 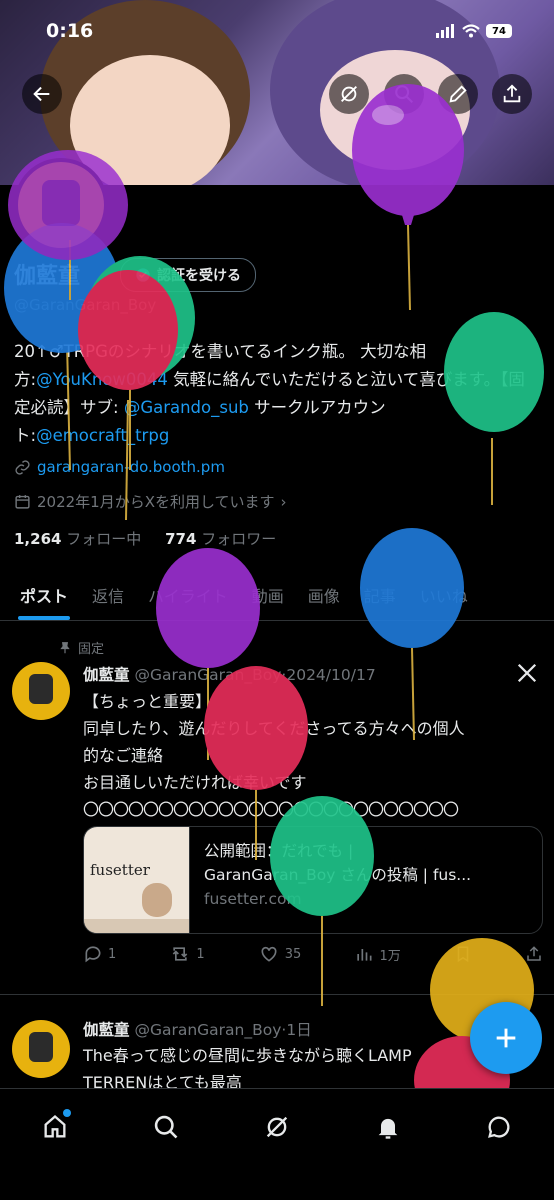 I want to click on like-button: 35, so click(x=280, y=954).